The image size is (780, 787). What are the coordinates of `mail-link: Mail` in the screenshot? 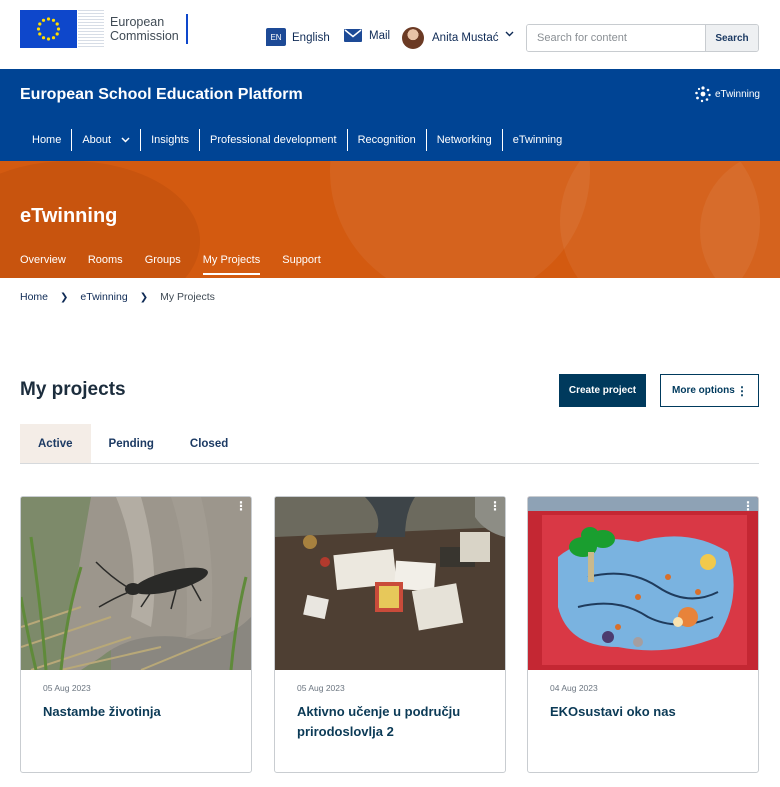 It's located at (367, 35).